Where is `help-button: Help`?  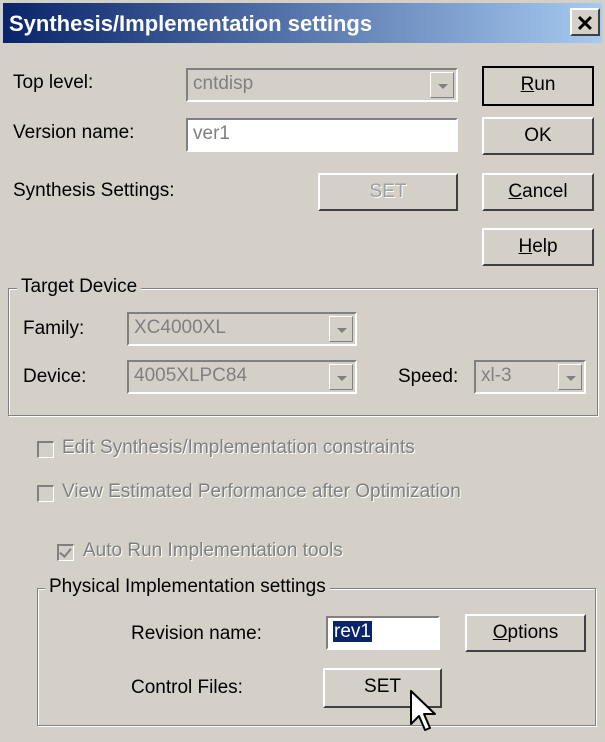
help-button: Help is located at coordinates (538, 247).